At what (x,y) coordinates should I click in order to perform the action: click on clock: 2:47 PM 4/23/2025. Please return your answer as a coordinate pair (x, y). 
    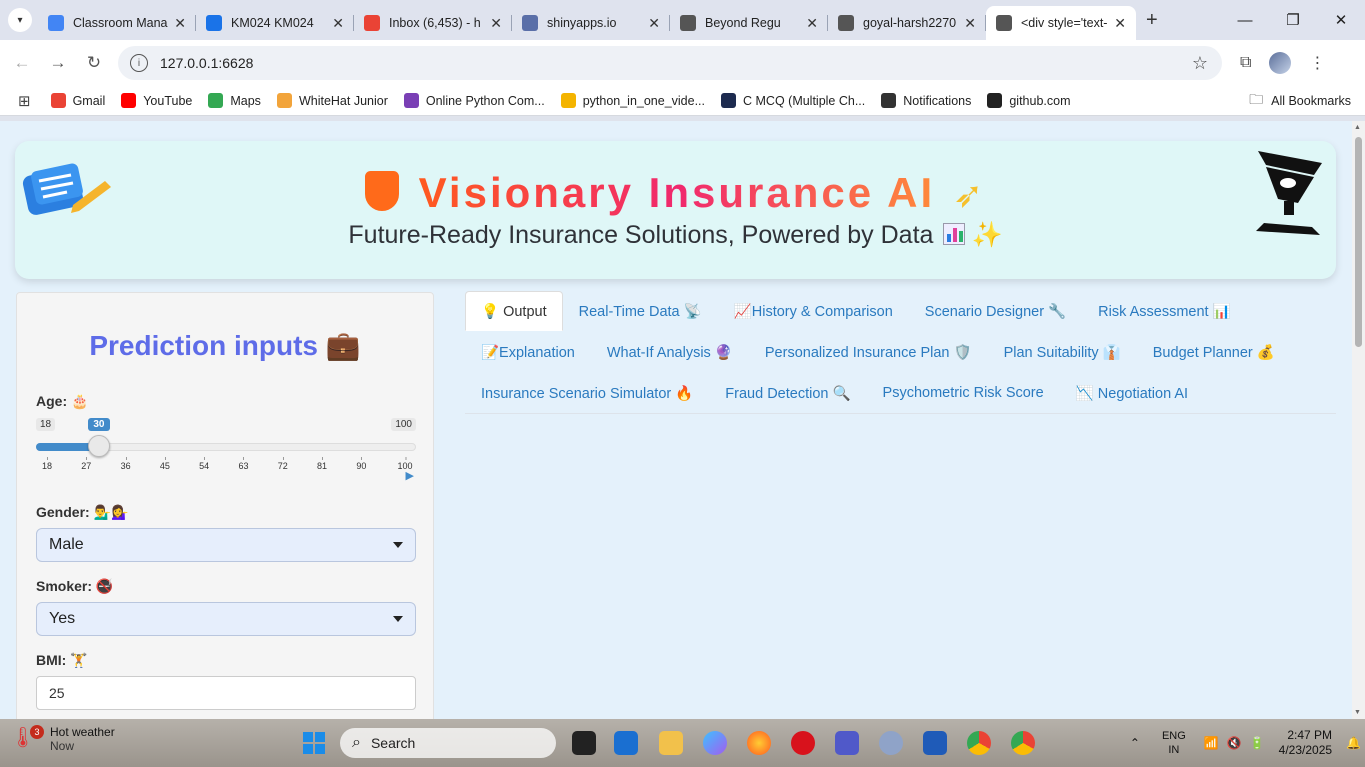
    Looking at the image, I should click on (1305, 743).